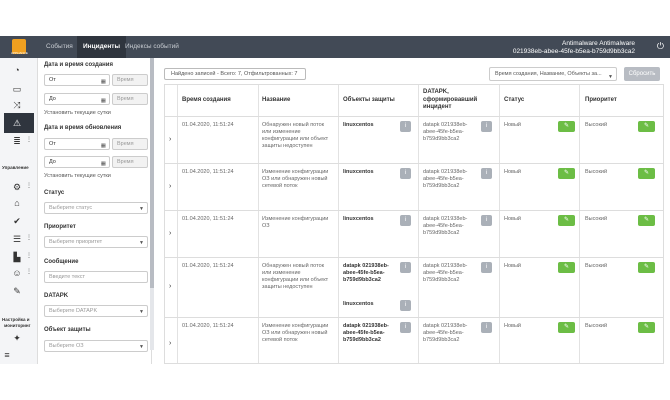  I want to click on reset-button: Сбросить, so click(642, 74).